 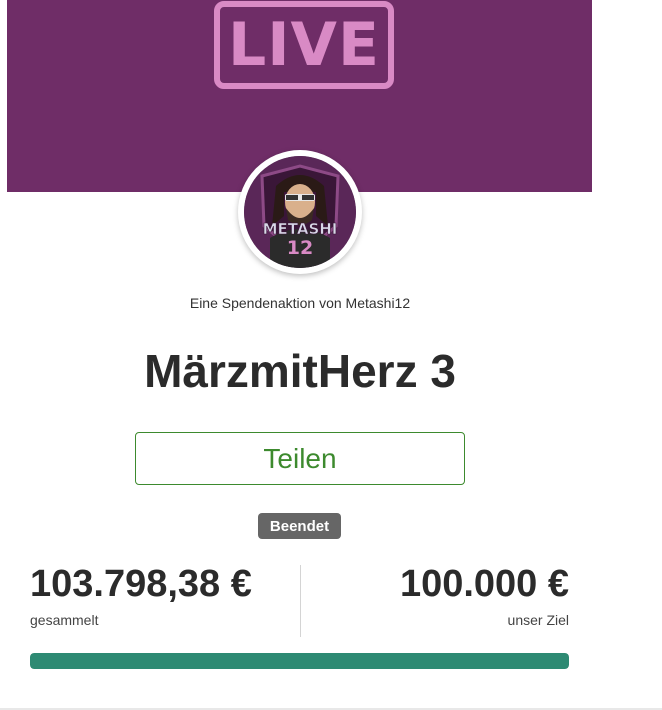 I want to click on raised-amount: 103.798,38 €, so click(x=141, y=584).